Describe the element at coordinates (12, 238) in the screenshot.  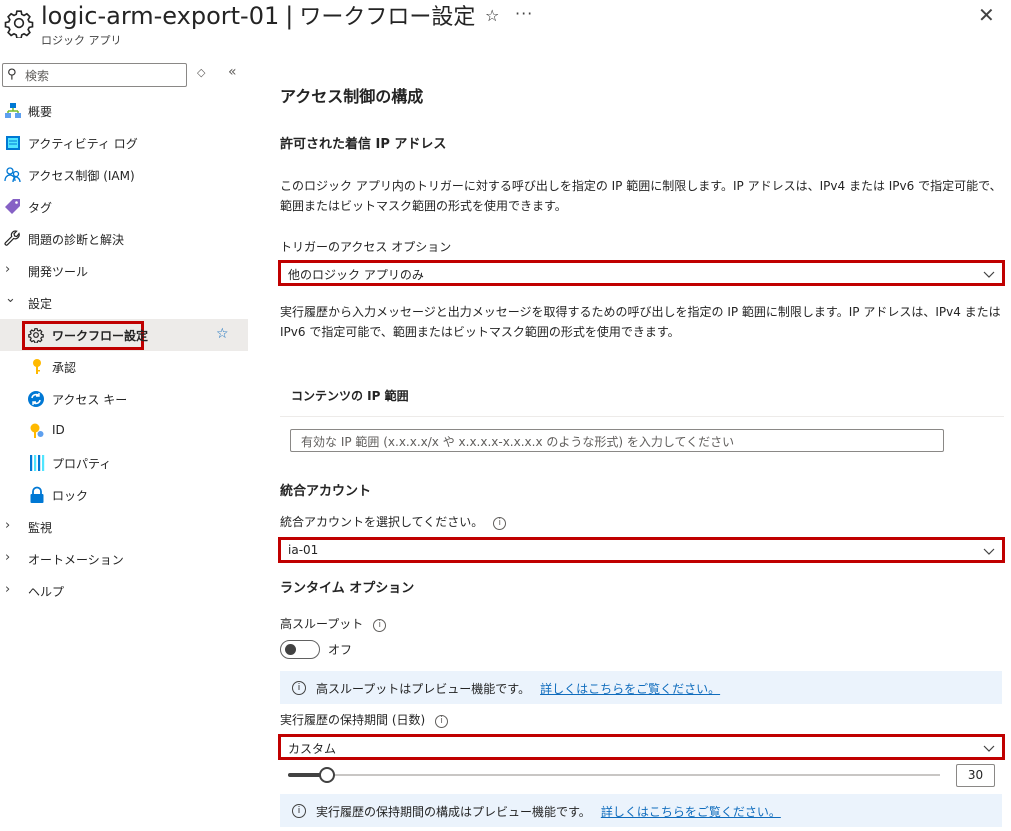
I see `wrench-icon` at that location.